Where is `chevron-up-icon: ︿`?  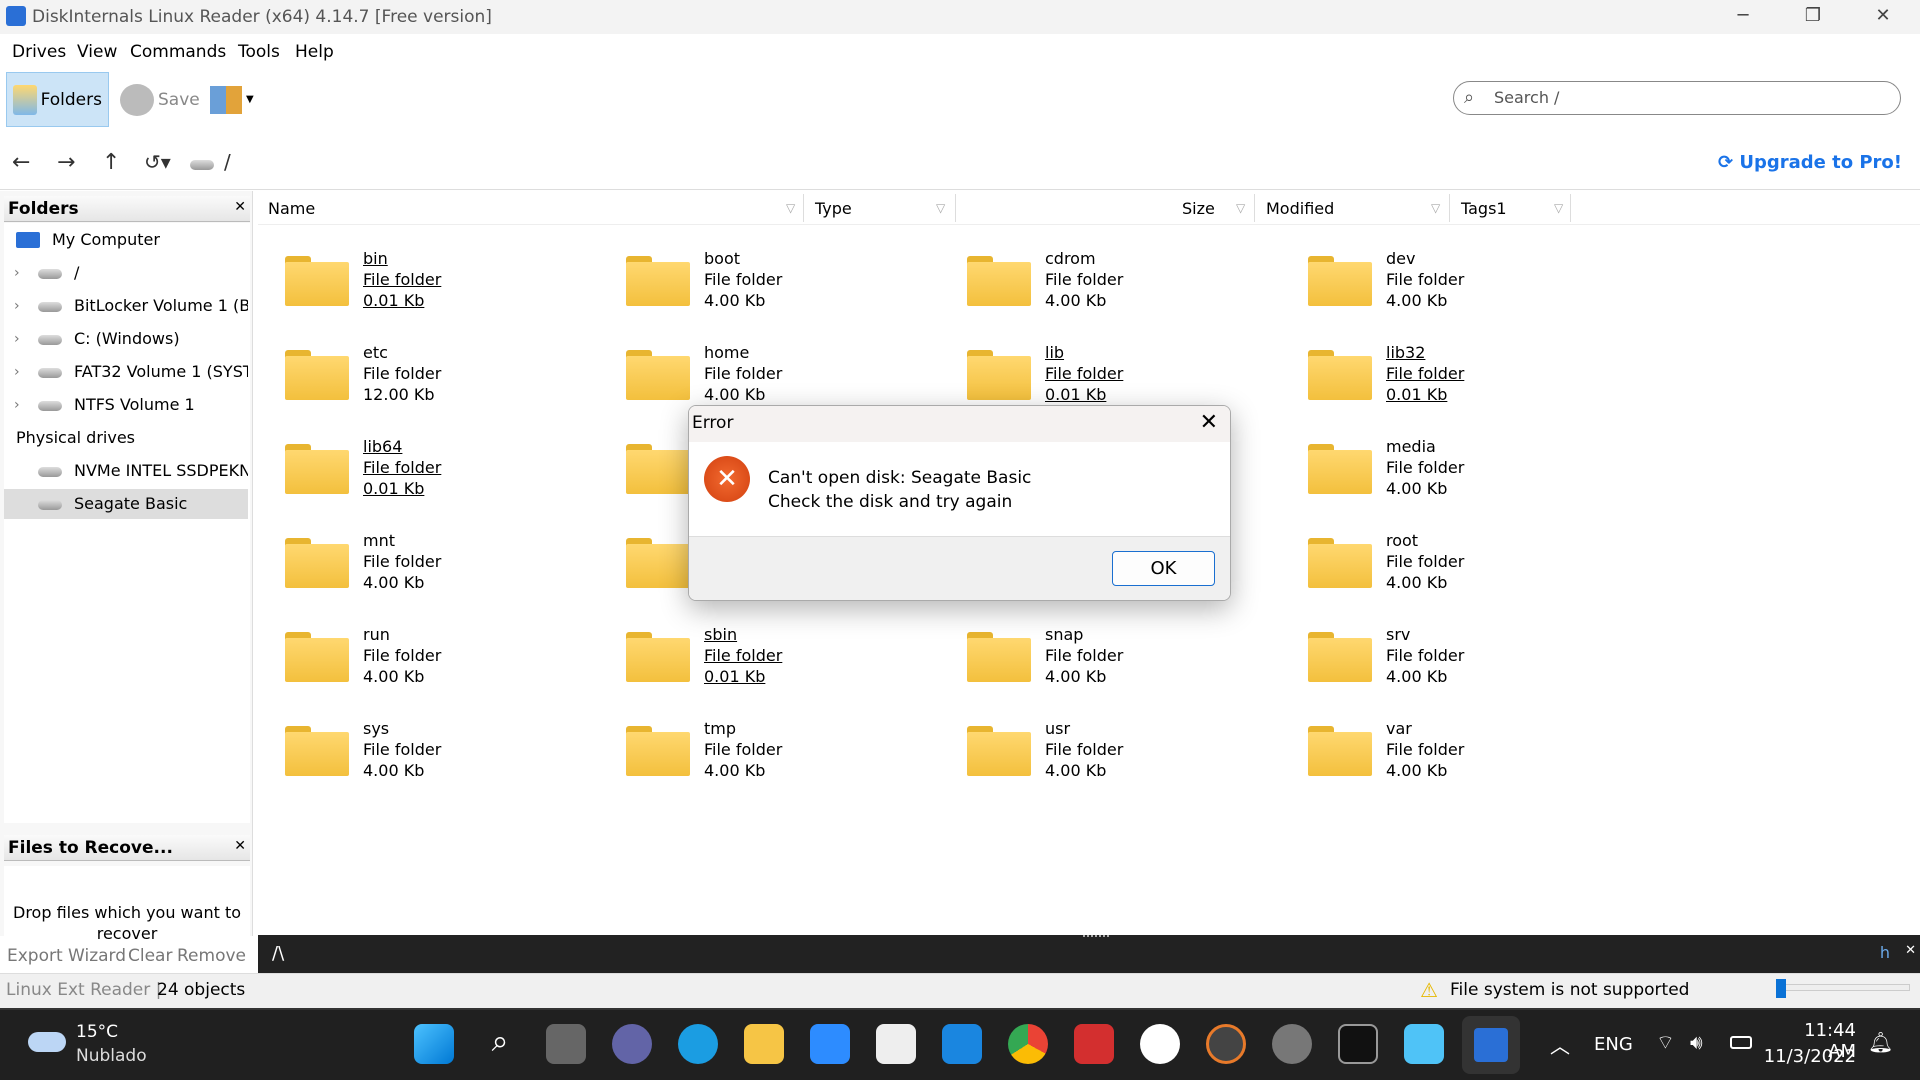
chevron-up-icon: ︿ is located at coordinates (1560, 1044).